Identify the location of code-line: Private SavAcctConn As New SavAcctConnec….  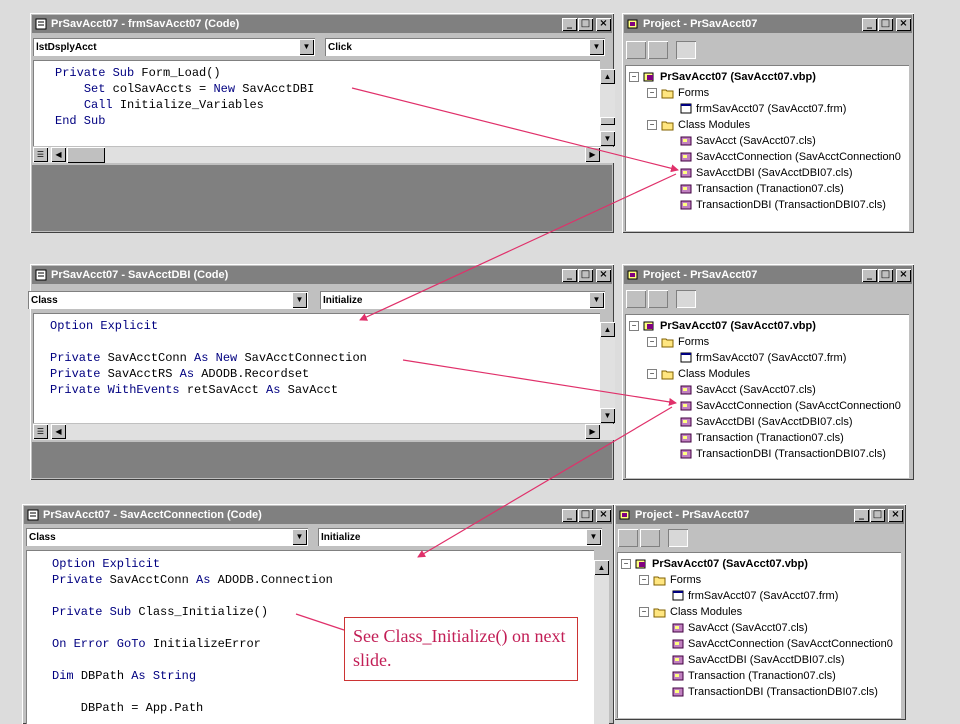
(325, 358).